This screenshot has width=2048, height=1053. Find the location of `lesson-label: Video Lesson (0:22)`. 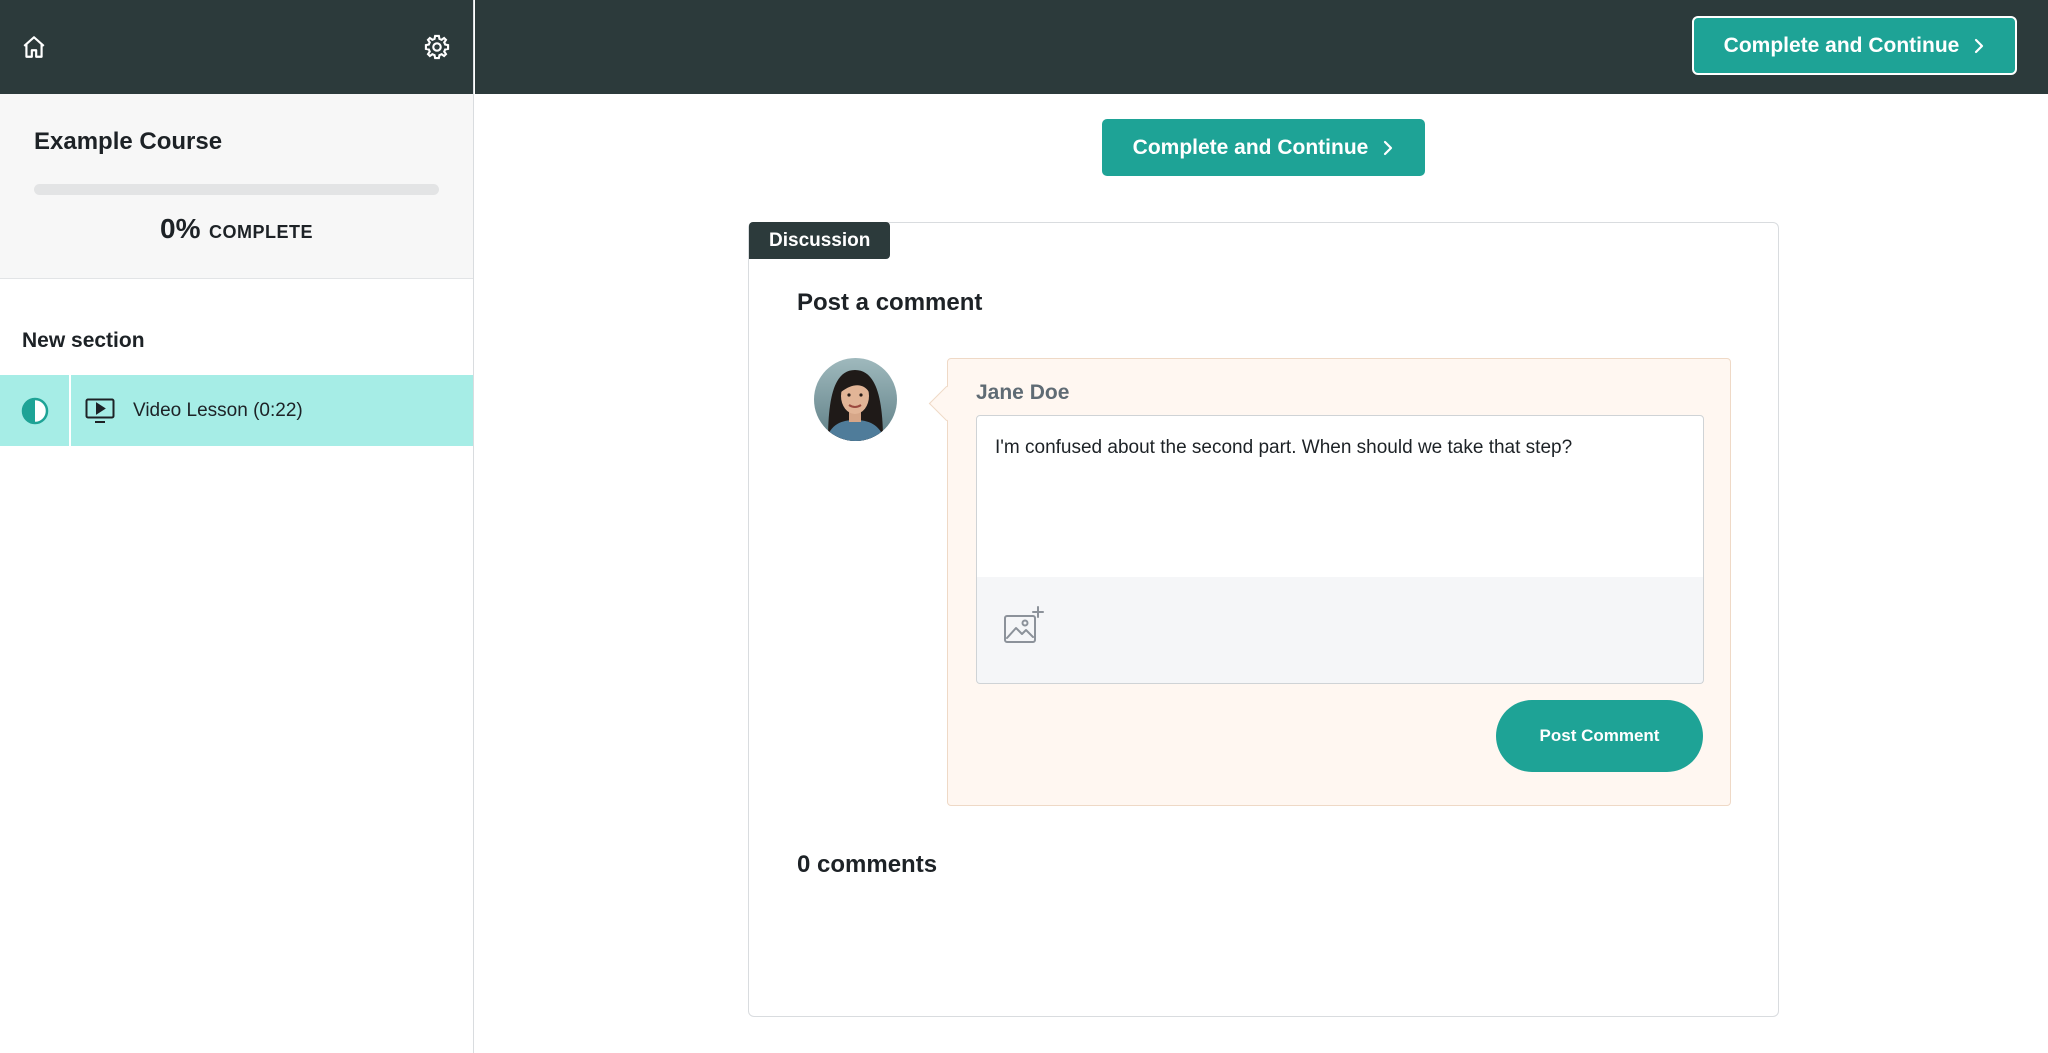

lesson-label: Video Lesson (0:22) is located at coordinates (218, 410).